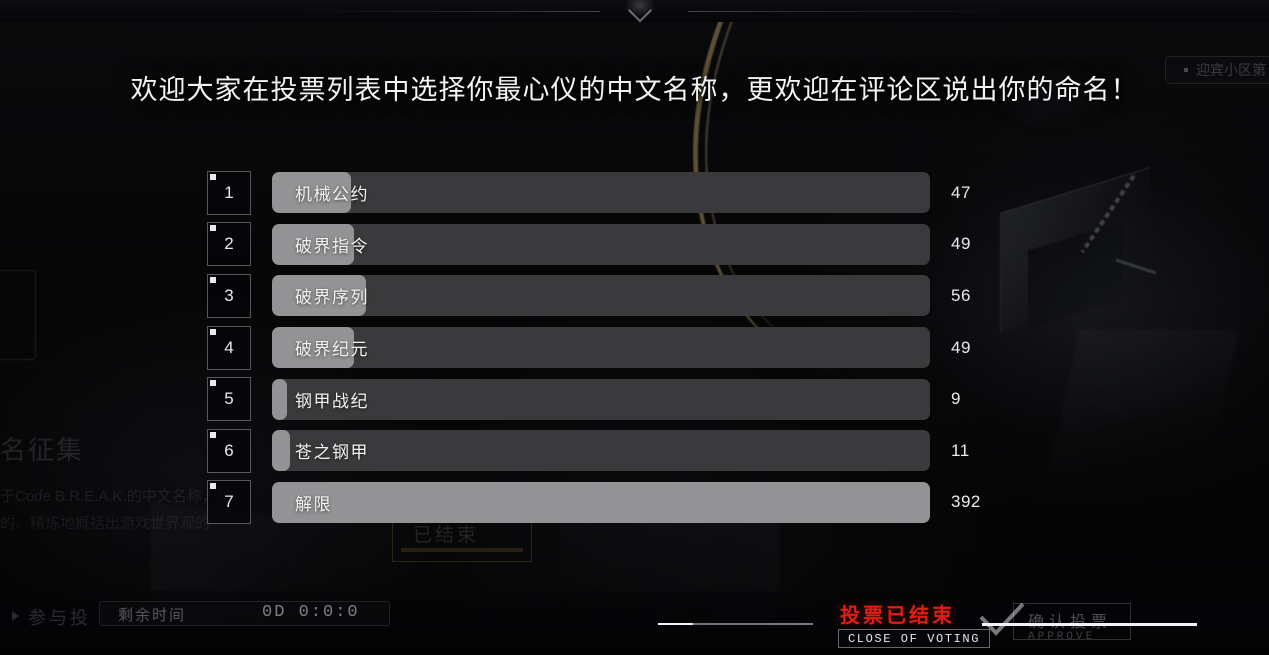 The height and width of the screenshot is (655, 1269). I want to click on vote-option-rank-box: 3, so click(229, 295).